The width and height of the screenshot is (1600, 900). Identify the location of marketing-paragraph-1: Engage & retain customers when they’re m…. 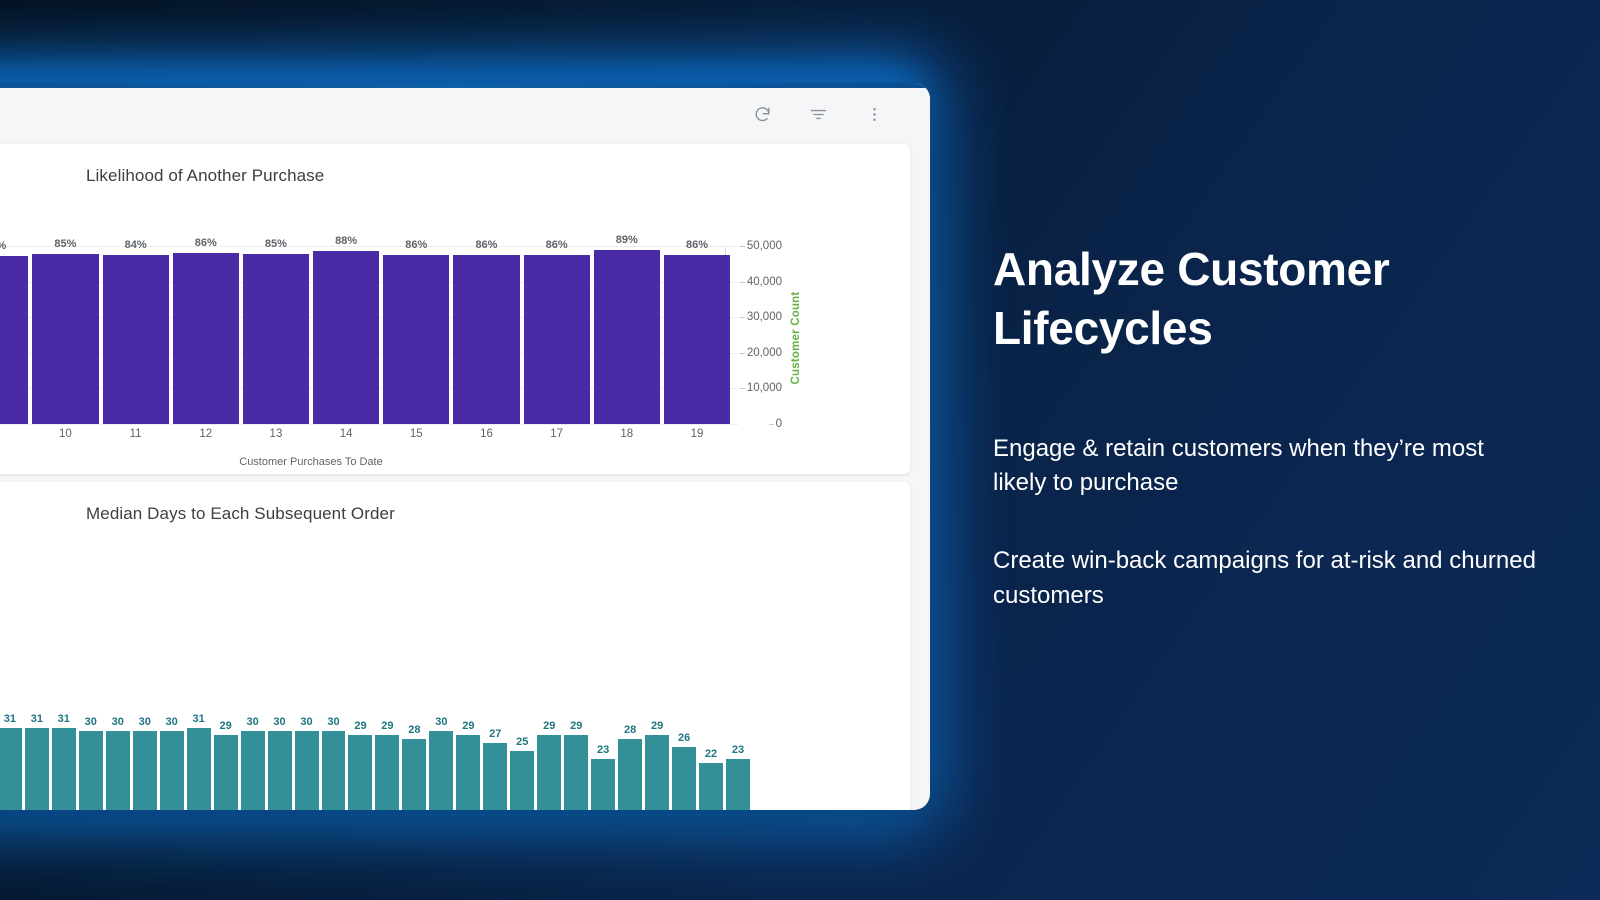
(1238, 465).